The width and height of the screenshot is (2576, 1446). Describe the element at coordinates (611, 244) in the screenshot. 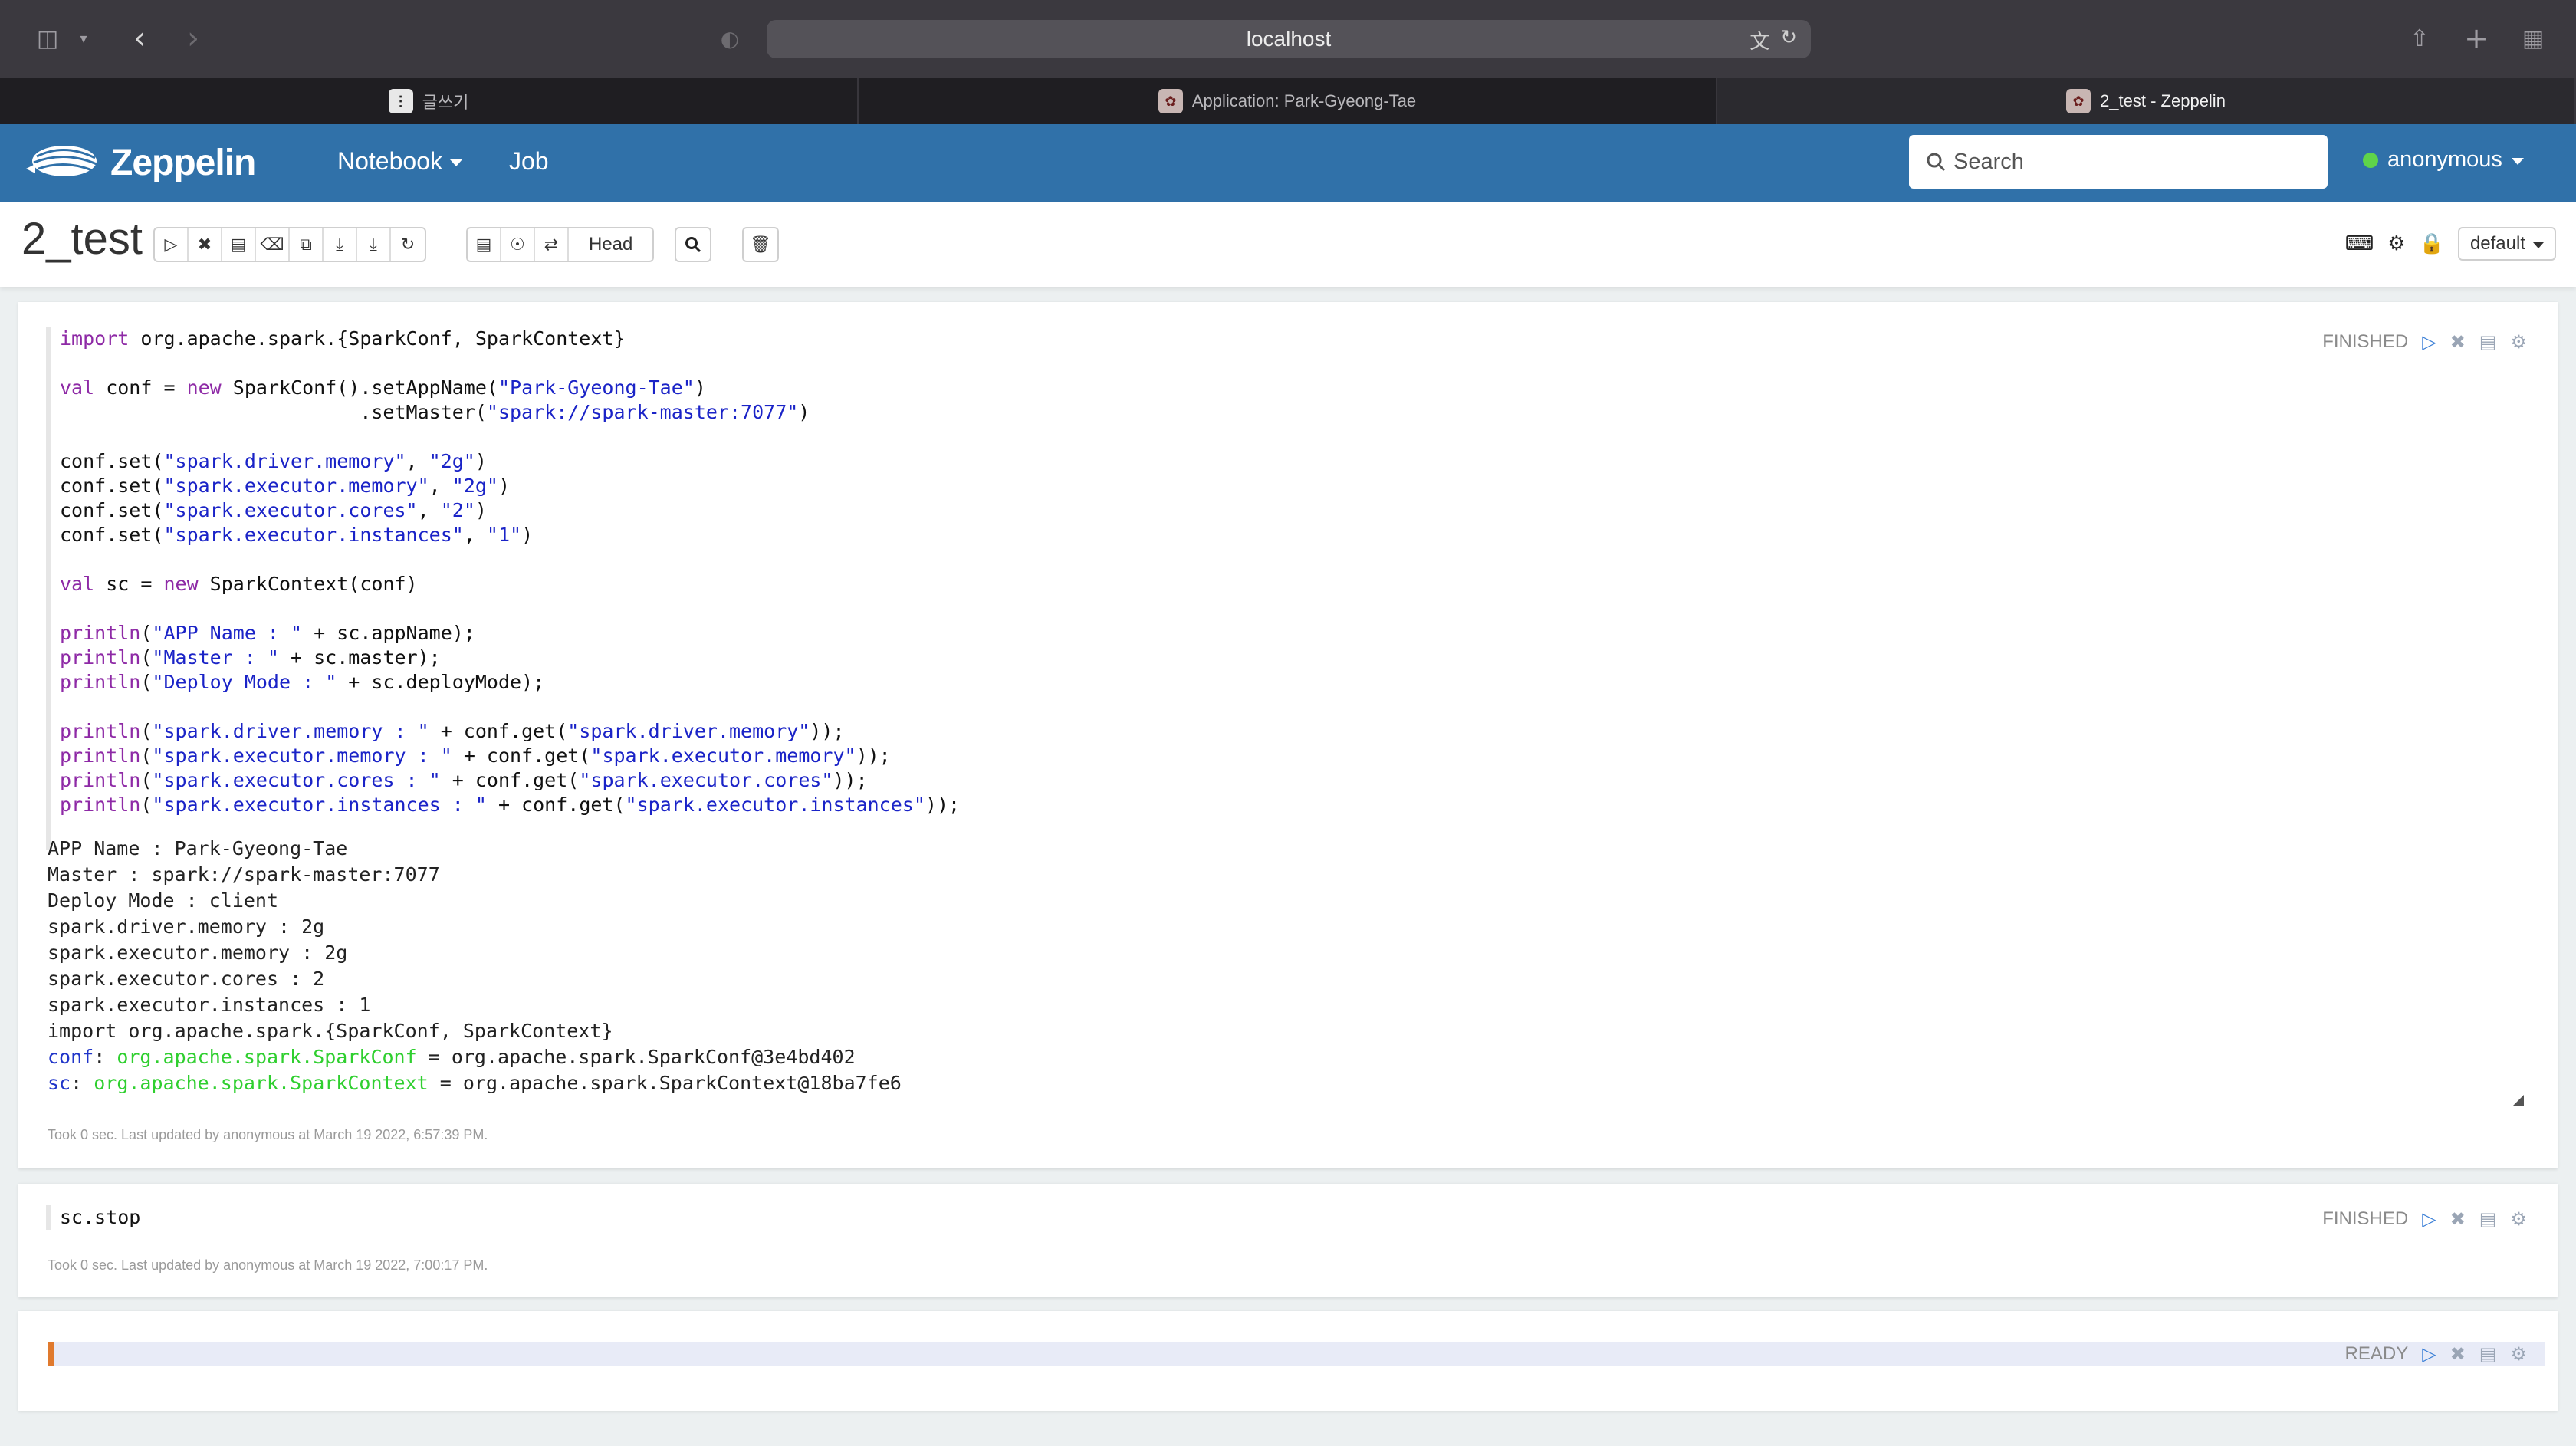

I see `head-button: Head` at that location.